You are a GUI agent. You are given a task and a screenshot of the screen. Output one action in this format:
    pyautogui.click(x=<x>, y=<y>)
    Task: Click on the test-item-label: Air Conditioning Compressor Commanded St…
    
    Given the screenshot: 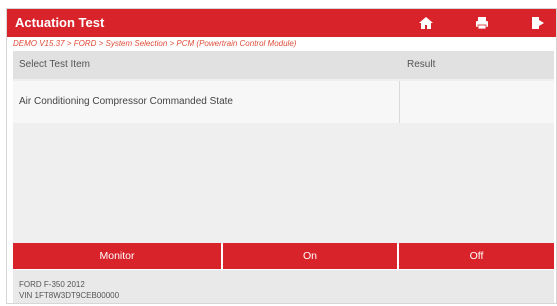 What is the action you would take?
    pyautogui.click(x=126, y=101)
    